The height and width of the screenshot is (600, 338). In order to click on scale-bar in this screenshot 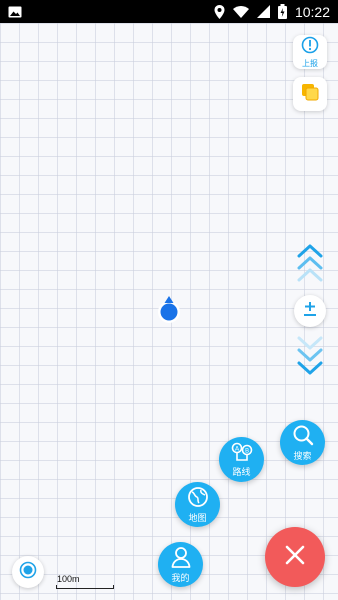, I will do `click(85, 587)`.